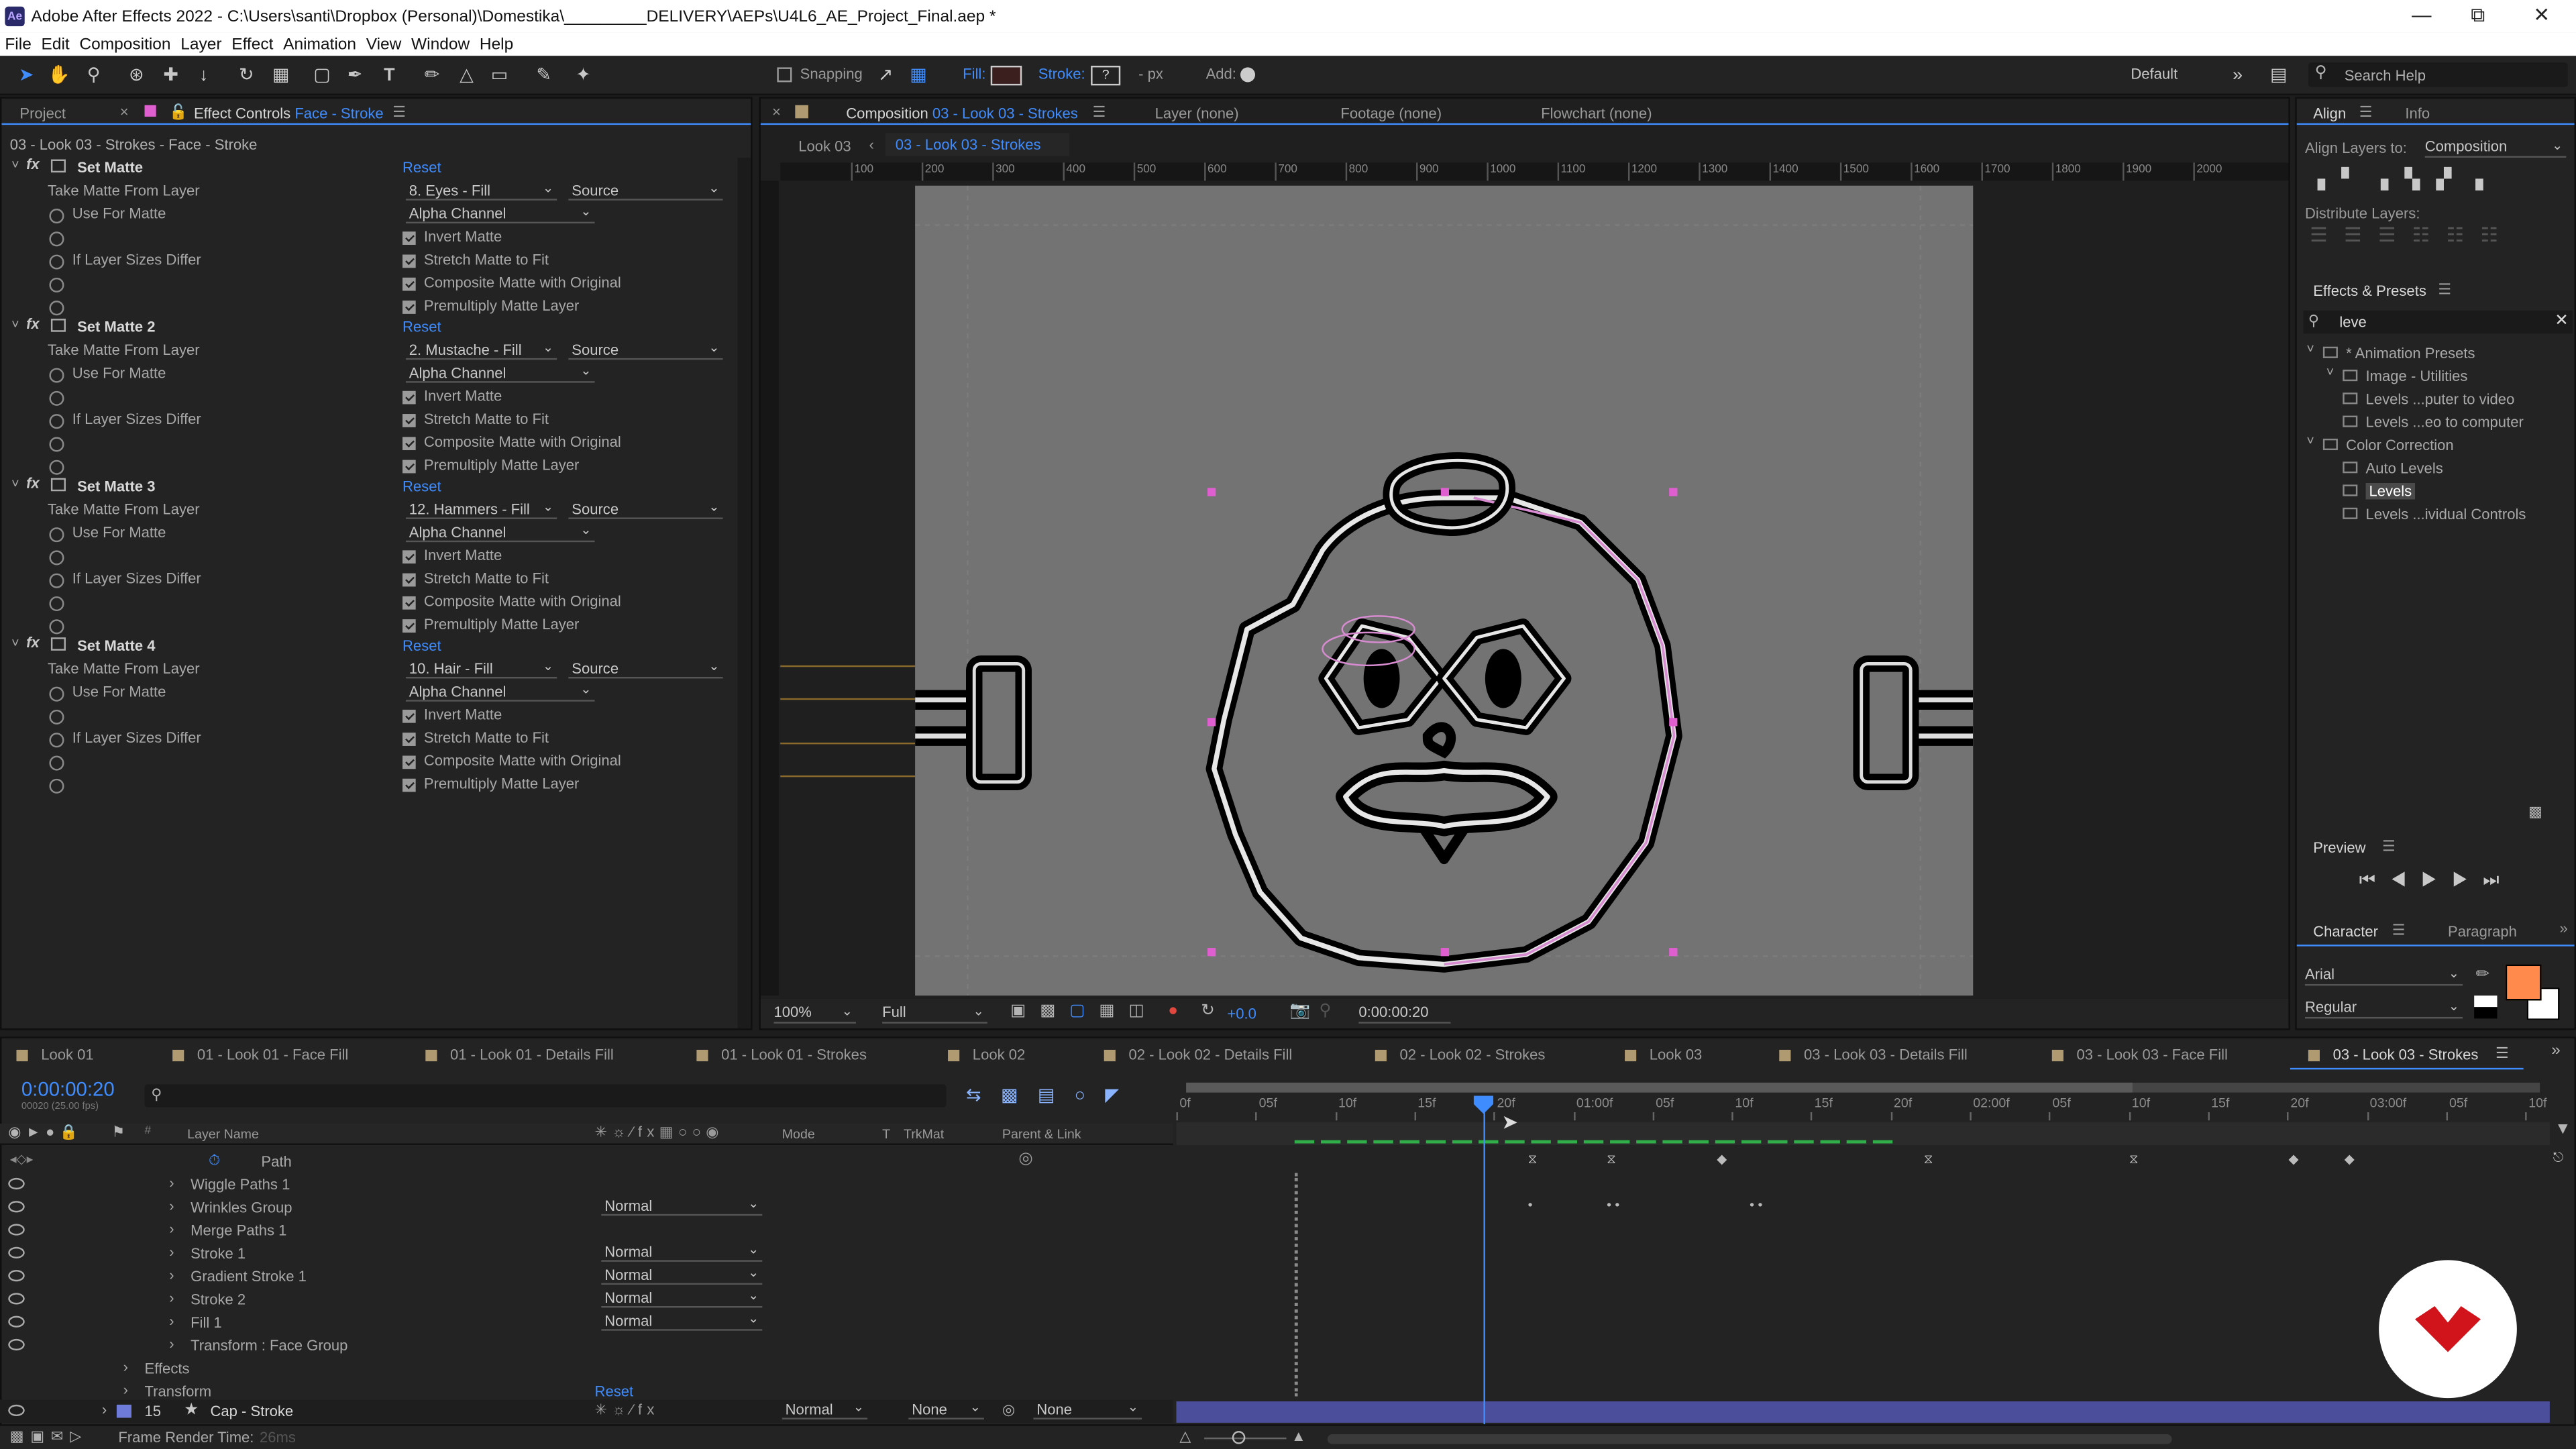 The width and height of the screenshot is (2576, 1449). Describe the element at coordinates (1391, 113) in the screenshot. I see `tab-footage: Footage (none)` at that location.